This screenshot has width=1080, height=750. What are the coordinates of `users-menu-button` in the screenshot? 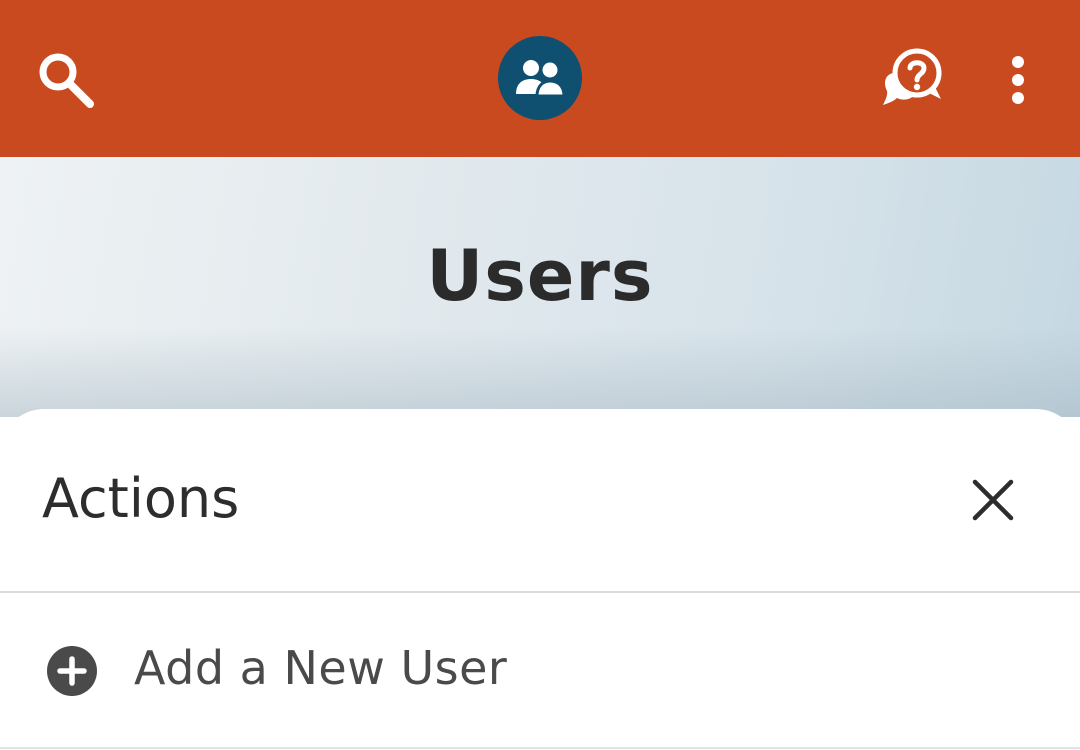 It's located at (540, 78).